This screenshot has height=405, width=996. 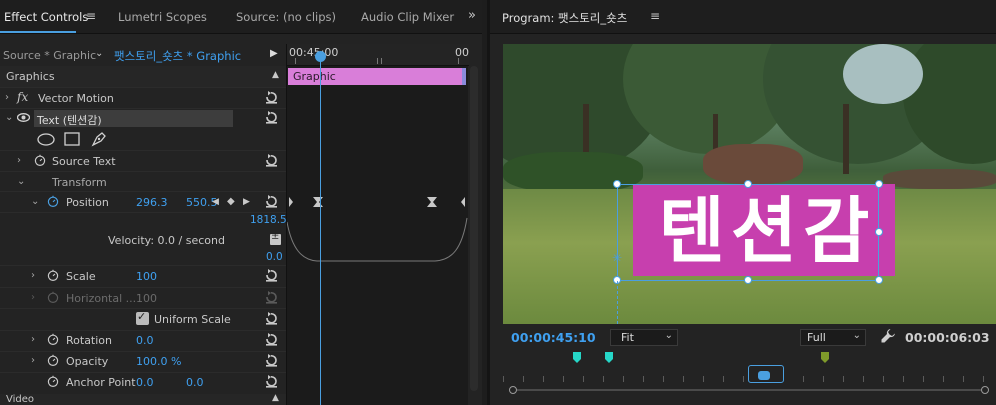 What do you see at coordinates (274, 53) in the screenshot?
I see `play-icon: ▶` at bounding box center [274, 53].